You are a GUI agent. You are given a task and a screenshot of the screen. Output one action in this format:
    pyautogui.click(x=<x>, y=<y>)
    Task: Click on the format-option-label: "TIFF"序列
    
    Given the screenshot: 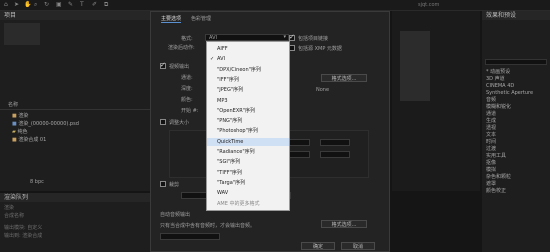 What is the action you would take?
    pyautogui.click(x=229, y=172)
    